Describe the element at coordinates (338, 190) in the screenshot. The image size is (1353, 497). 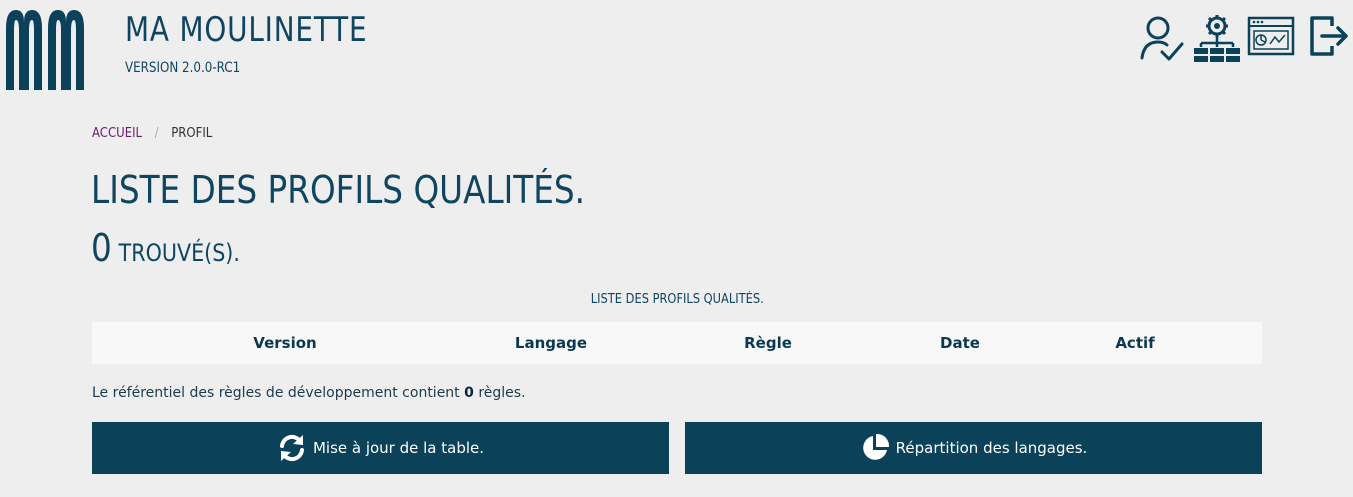
I see `page-title: LISTE DES PROFILS QUALITÉS.` at that location.